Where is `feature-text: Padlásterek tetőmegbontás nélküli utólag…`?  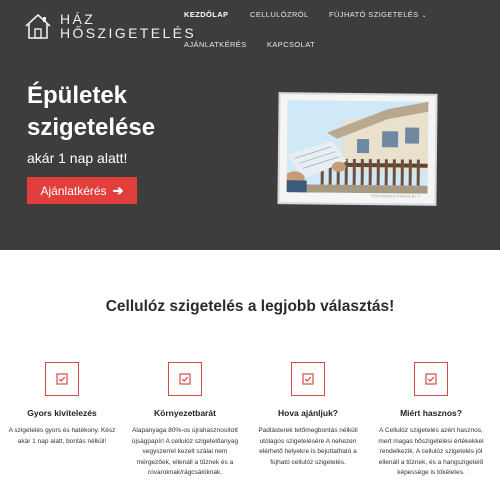 feature-text: Padlásterek tetőmegbontás nélküli utólag… is located at coordinates (308, 446).